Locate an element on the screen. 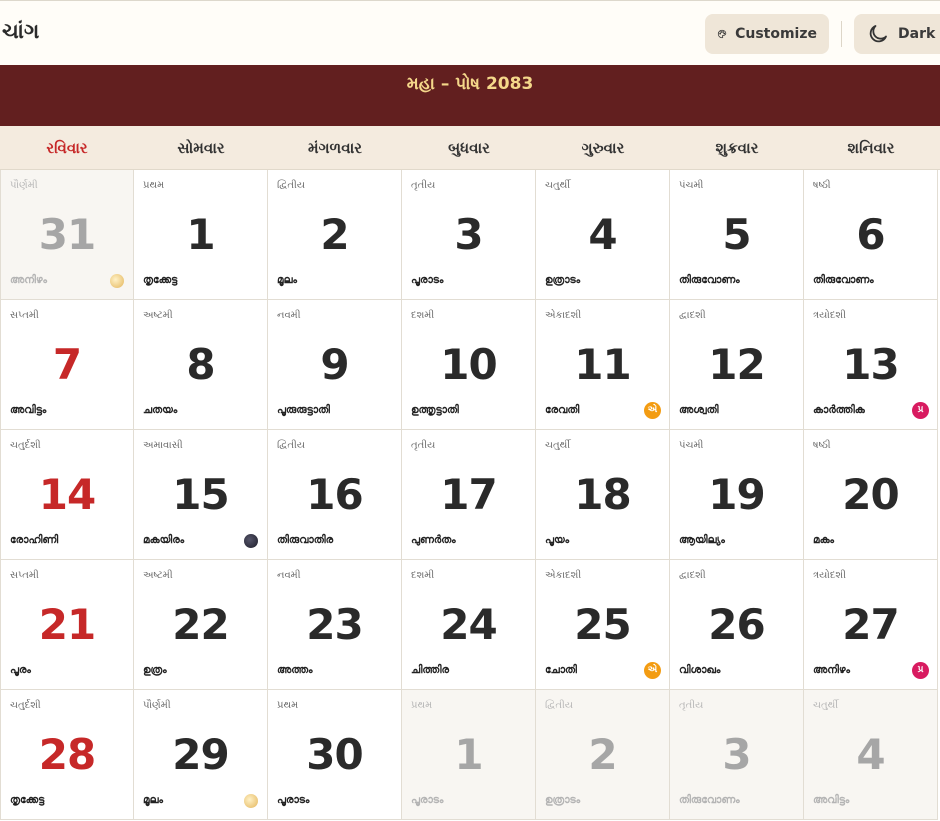  day-cell: તૃતીય 3 പൂരാടം is located at coordinates (469, 235).